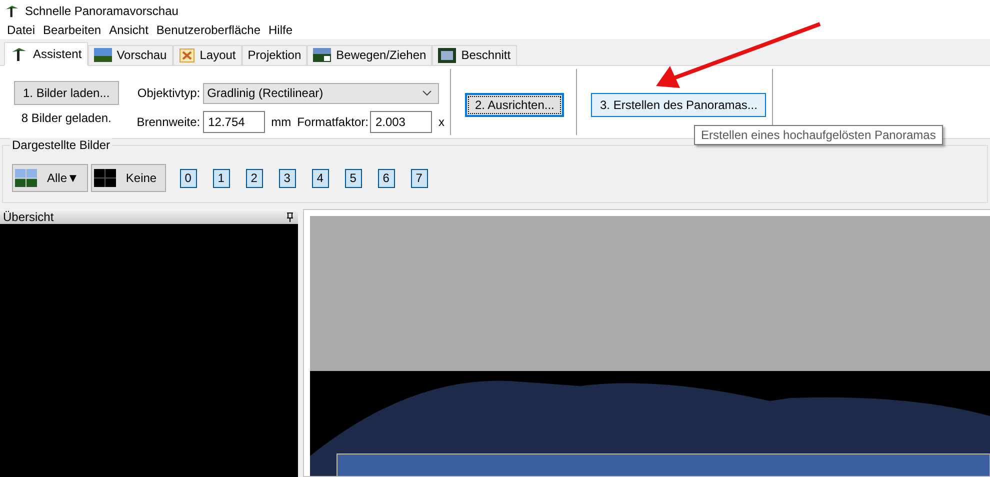  Describe the element at coordinates (21, 29) in the screenshot. I see `menu-item: Datei` at that location.